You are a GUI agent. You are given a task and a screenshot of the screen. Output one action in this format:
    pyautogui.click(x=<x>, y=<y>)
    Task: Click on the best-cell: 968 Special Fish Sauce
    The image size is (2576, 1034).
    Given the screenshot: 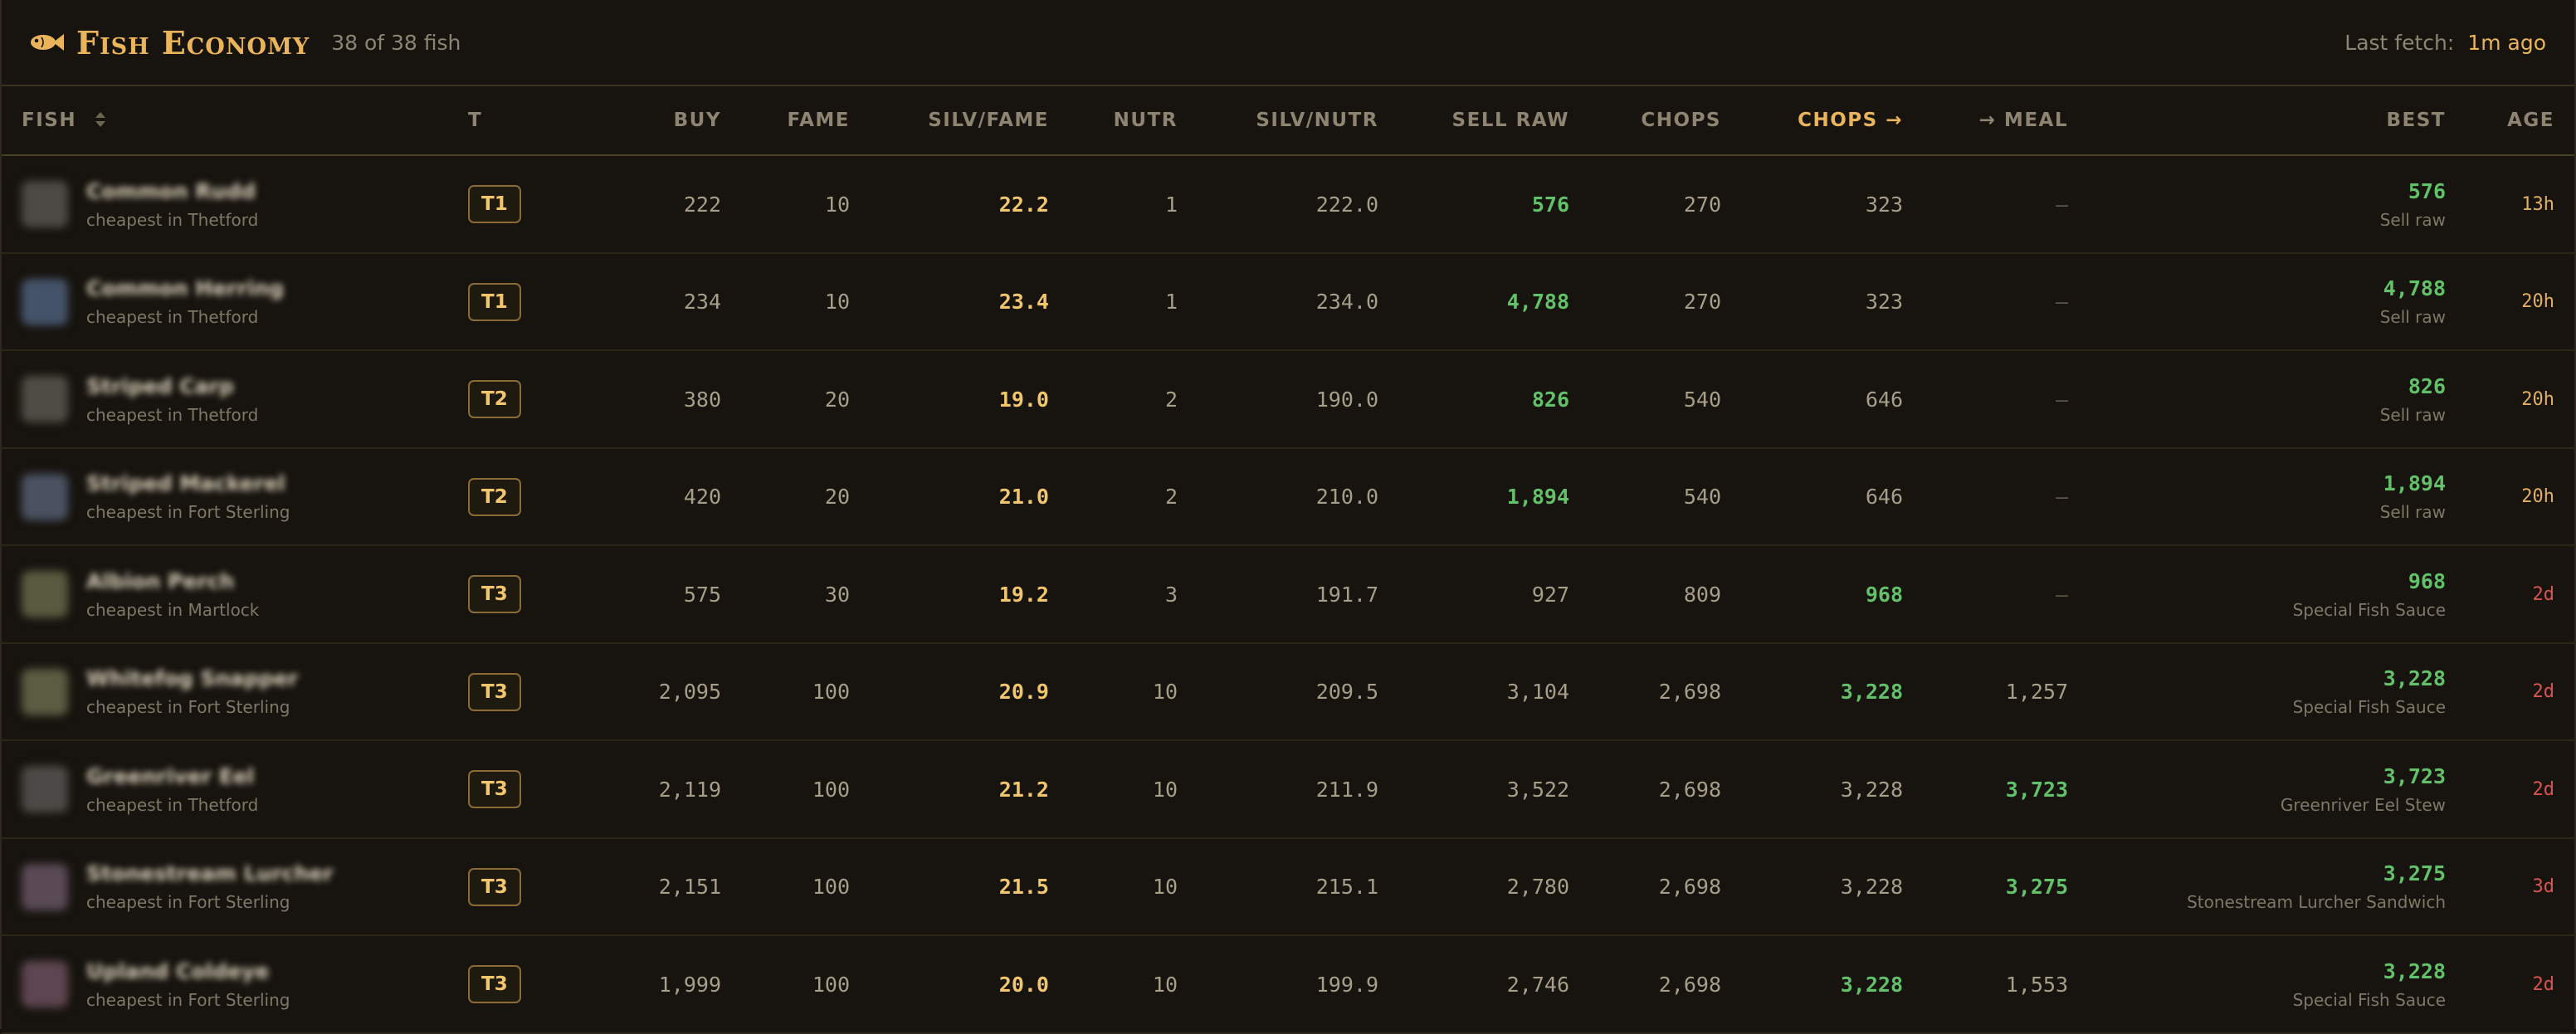 What is the action you would take?
    pyautogui.click(x=2286, y=594)
    